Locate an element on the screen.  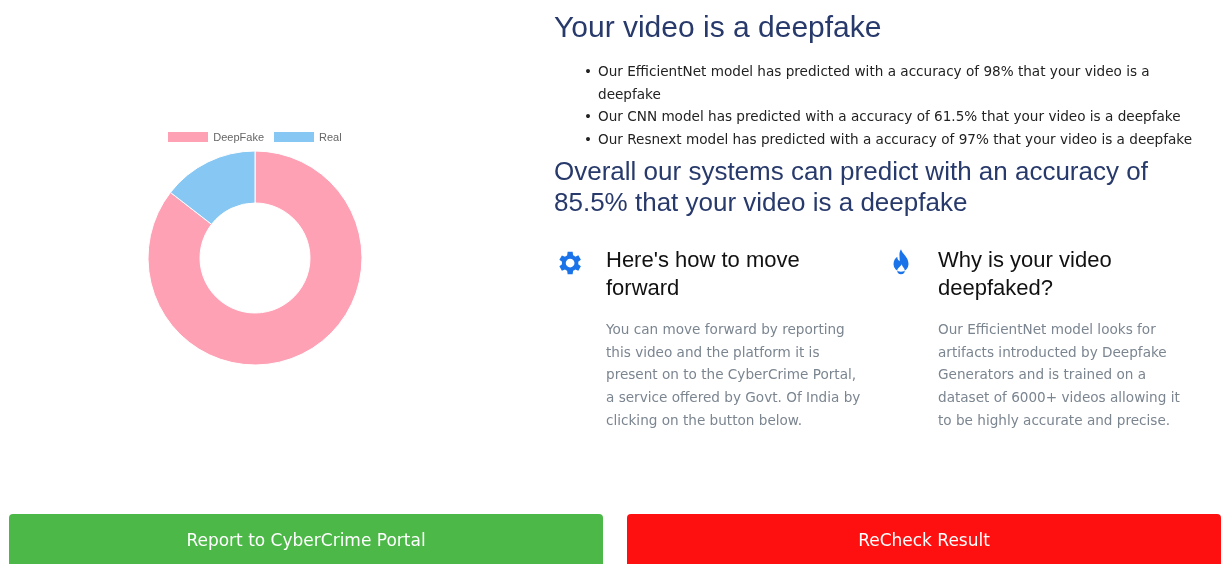
legend-label: Real is located at coordinates (330, 137).